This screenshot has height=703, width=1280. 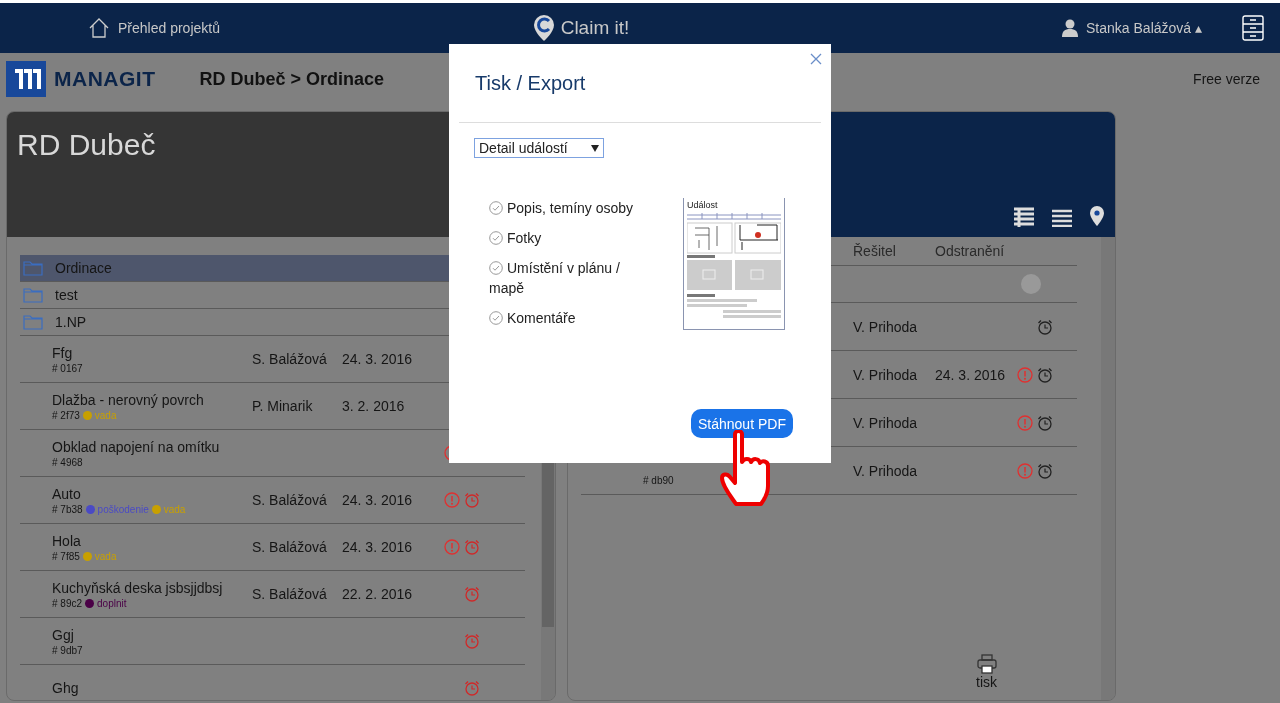 I want to click on scrollbar, so click(x=1108, y=468).